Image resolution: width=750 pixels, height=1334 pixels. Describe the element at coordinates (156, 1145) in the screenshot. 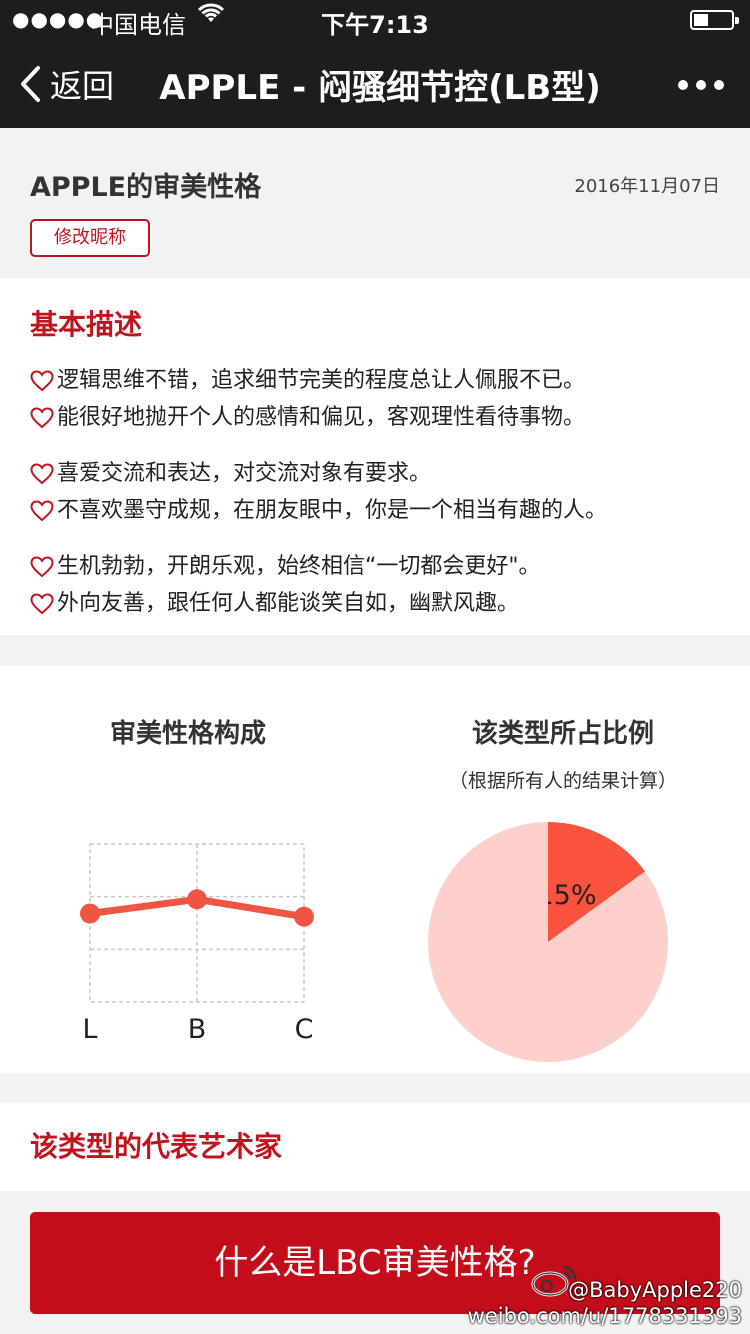

I see `section-title-artists: 该类型的代表艺术家` at that location.